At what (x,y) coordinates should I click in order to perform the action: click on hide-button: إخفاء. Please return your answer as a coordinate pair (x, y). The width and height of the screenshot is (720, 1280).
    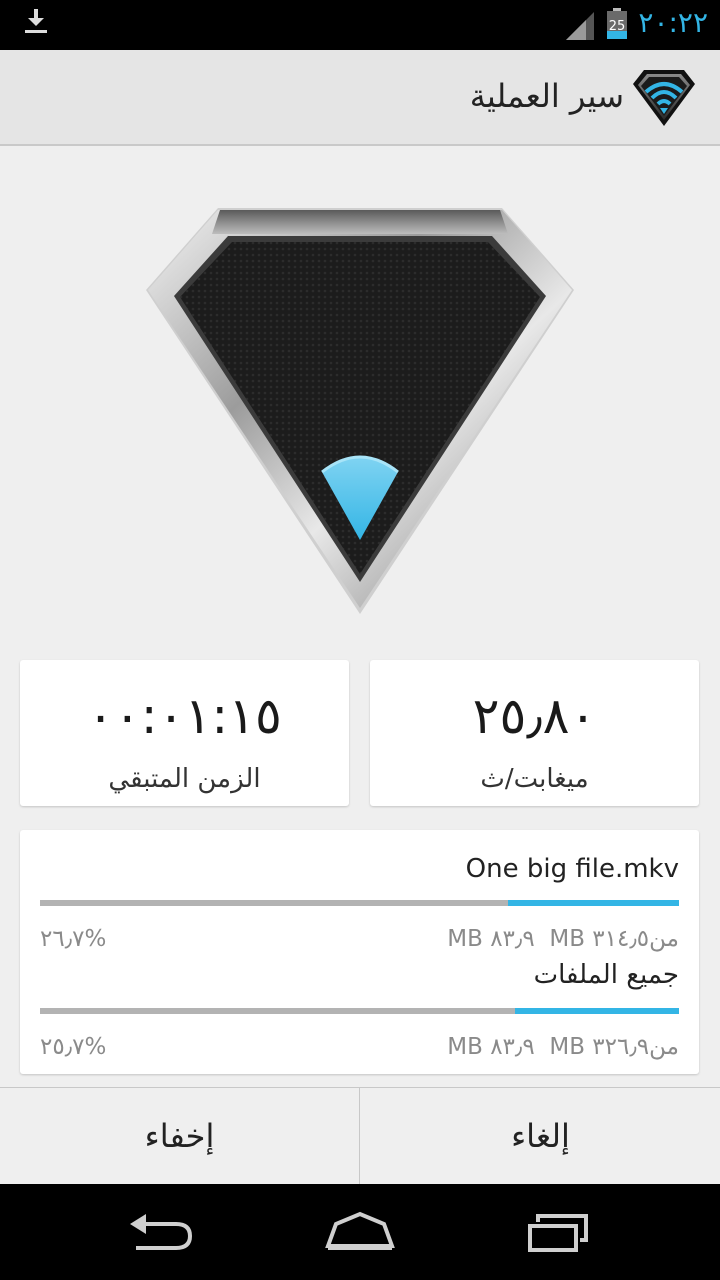
    Looking at the image, I should click on (179, 1136).